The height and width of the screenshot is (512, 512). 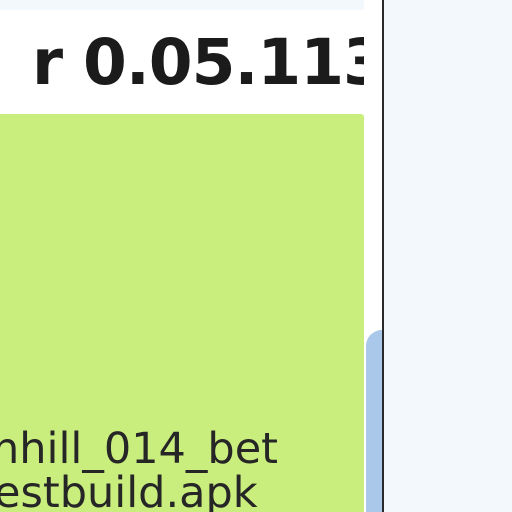 I want to click on version-title: r 0.05.1137, so click(x=207, y=62).